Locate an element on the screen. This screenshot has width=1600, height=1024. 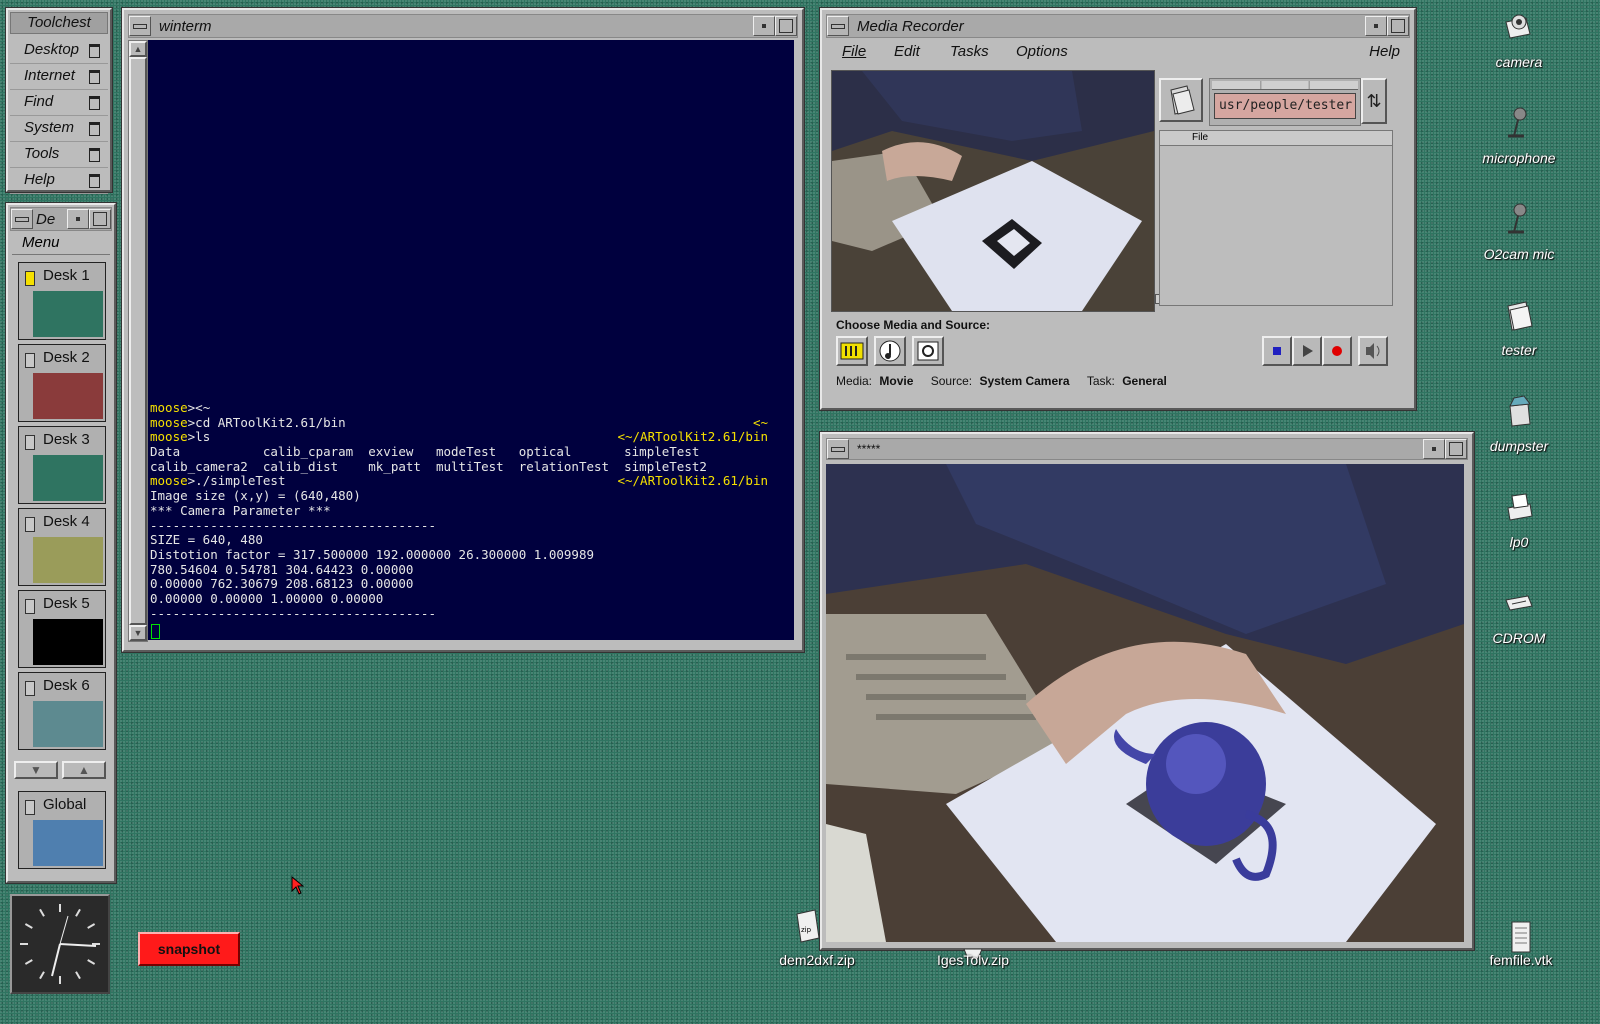
toolchest-item-find: Find is located at coordinates (59, 103).